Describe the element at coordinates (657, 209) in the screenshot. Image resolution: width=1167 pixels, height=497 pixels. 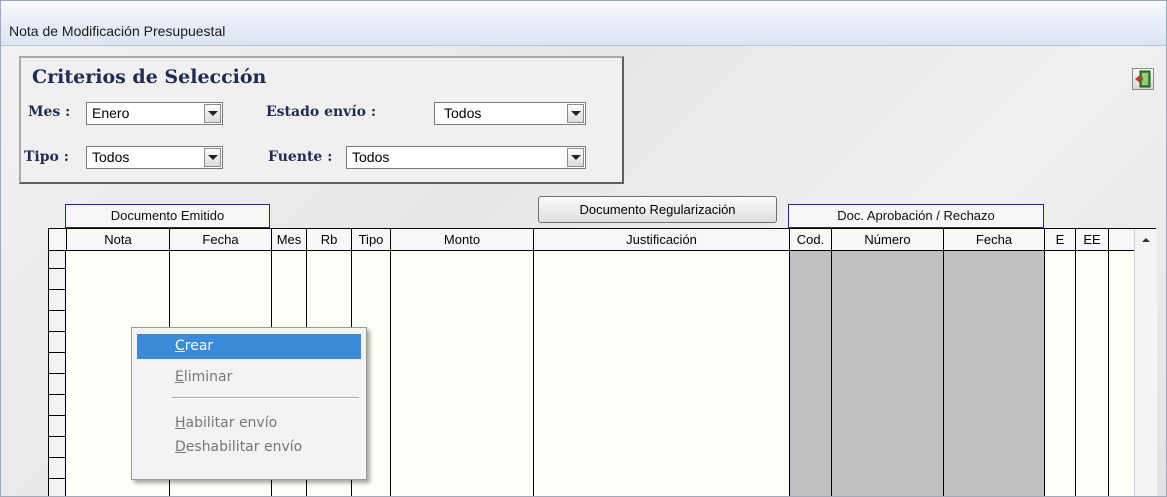
I see `documento-regularizacion-button: Documento Regularización` at that location.